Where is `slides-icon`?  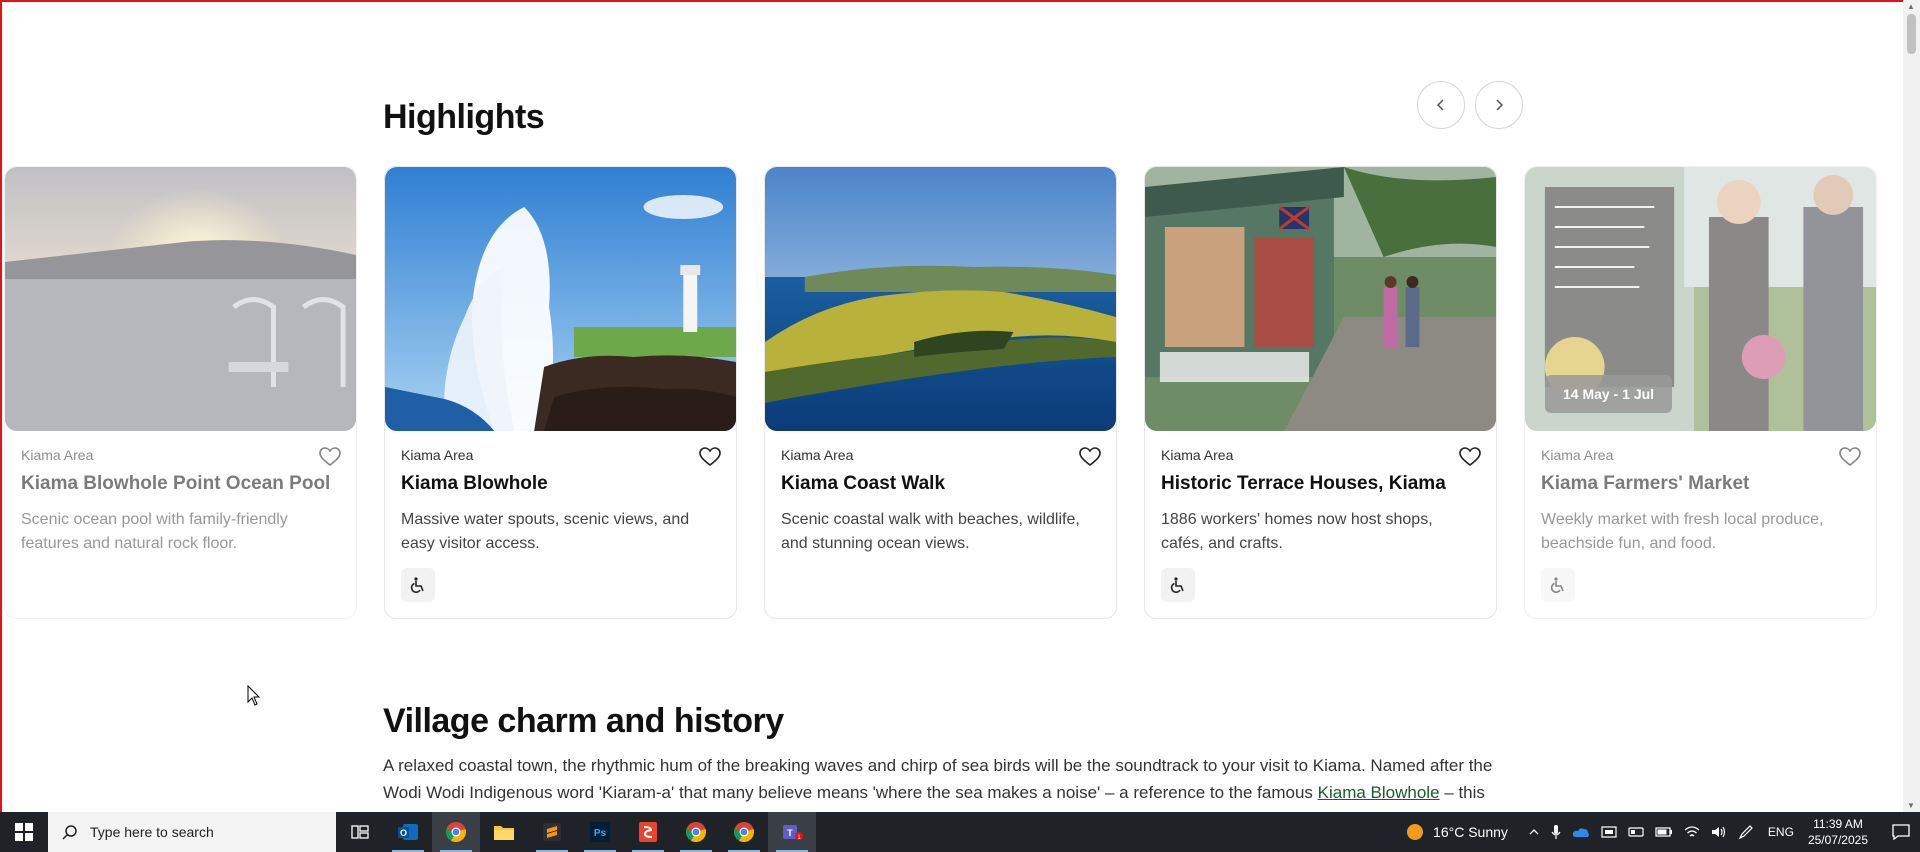
slides-icon is located at coordinates (648, 832).